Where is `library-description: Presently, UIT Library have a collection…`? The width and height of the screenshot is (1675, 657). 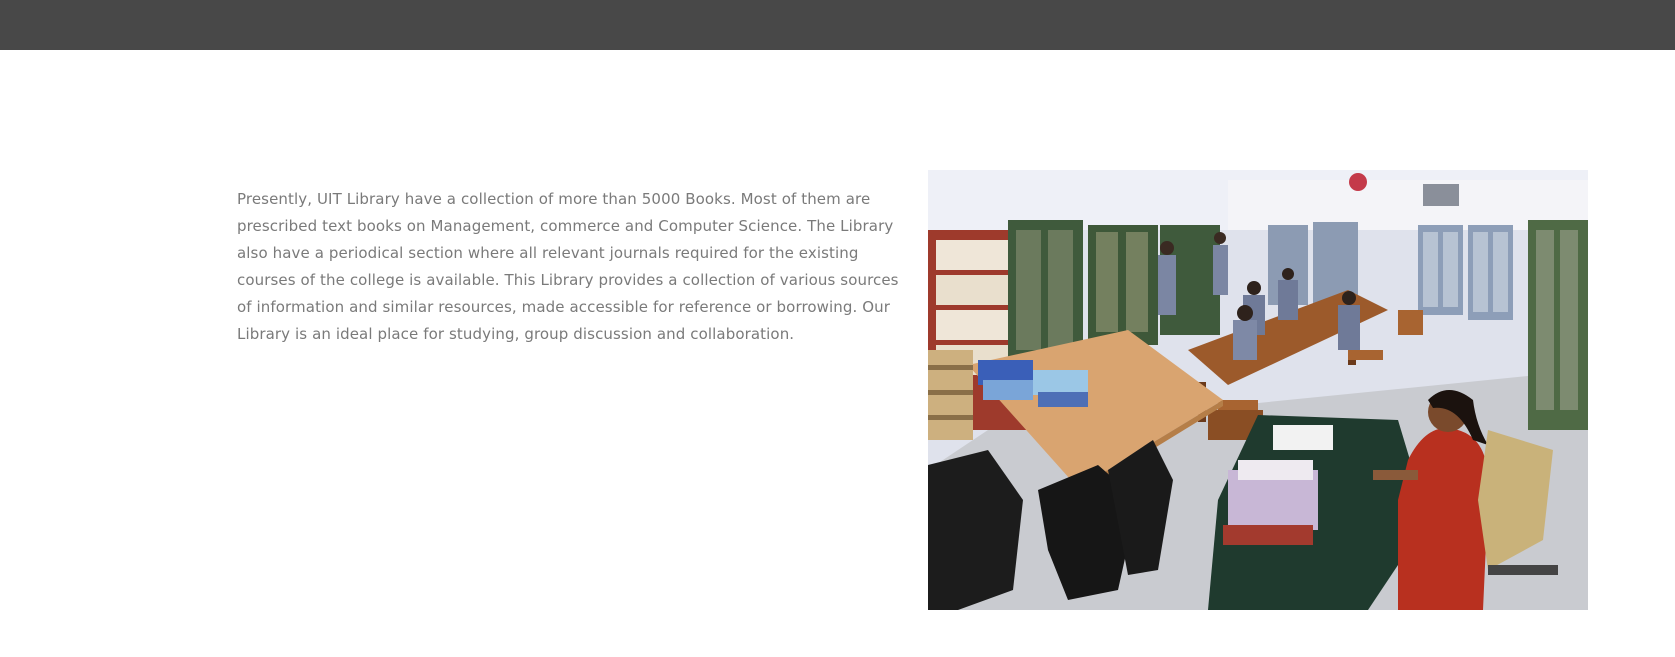 library-description: Presently, UIT Library have a collection… is located at coordinates (568, 266).